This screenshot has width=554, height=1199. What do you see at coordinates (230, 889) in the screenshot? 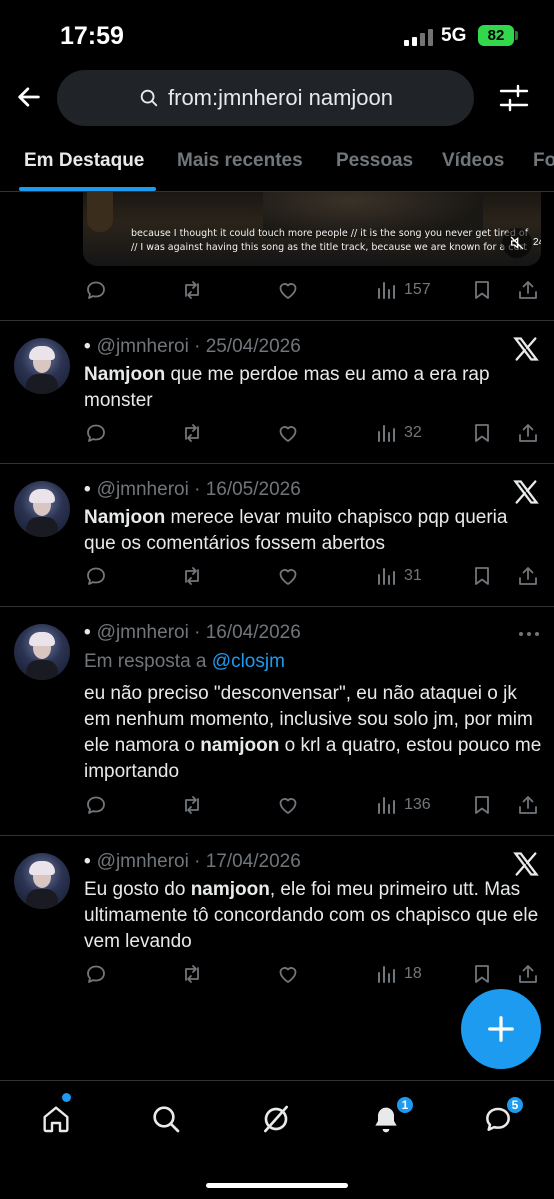
I see `highlight-keyword: namjoon` at bounding box center [230, 889].